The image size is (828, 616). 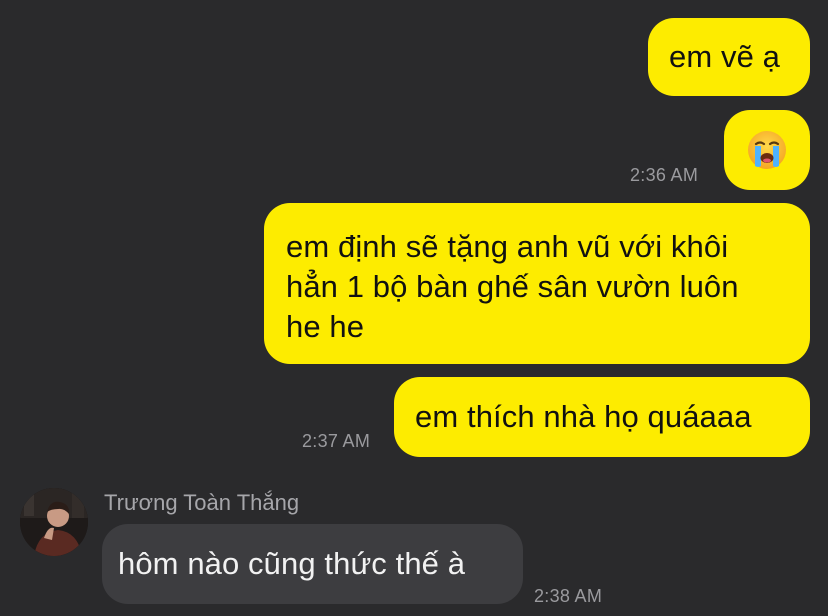 I want to click on message-text: em thích nhà họ quáaaa, so click(x=583, y=416).